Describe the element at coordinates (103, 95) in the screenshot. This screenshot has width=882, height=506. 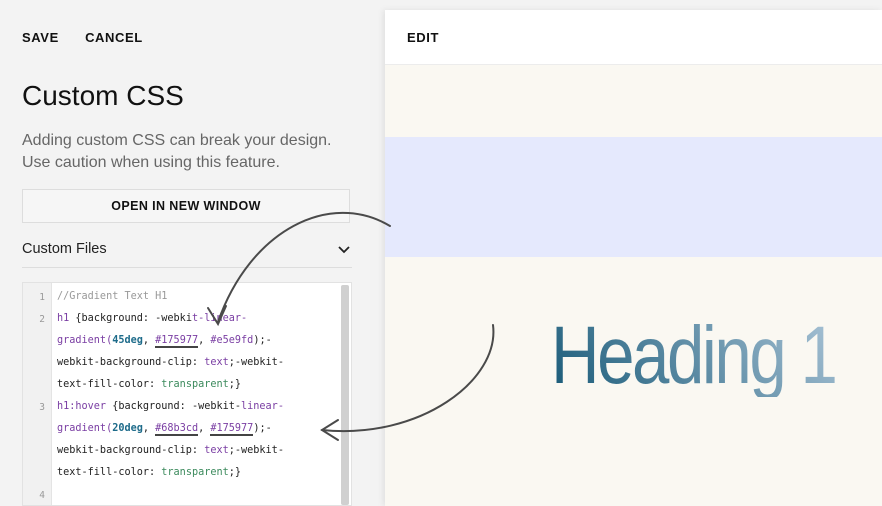
I see `page-title: Custom CSS` at that location.